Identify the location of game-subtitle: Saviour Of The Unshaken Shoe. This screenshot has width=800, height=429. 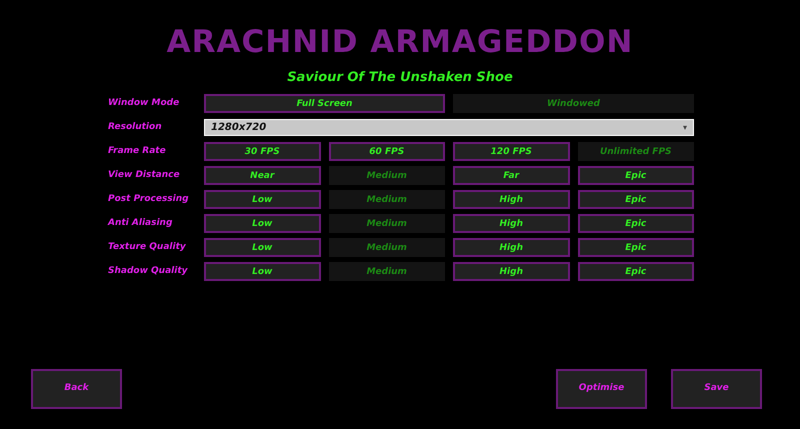
(400, 78).